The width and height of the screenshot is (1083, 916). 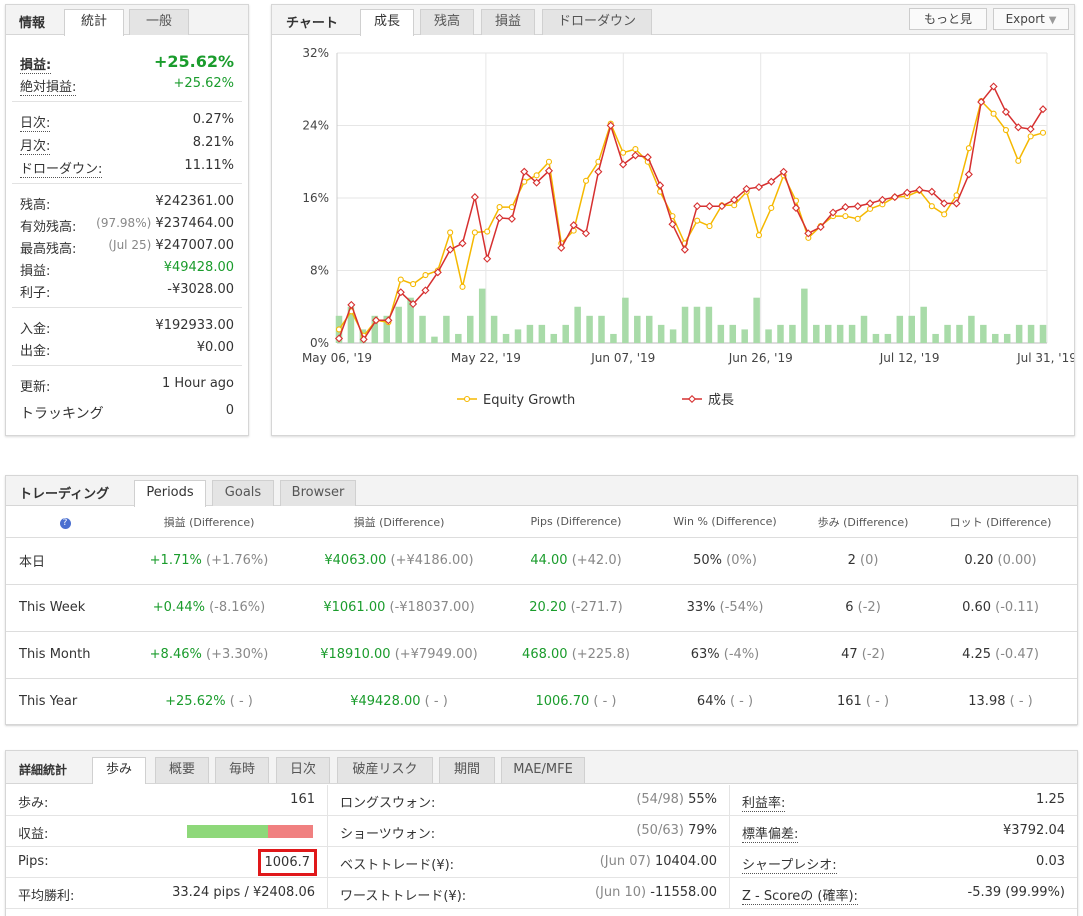 What do you see at coordinates (707, 560) in the screenshot?
I see `cell-value: 50%` at bounding box center [707, 560].